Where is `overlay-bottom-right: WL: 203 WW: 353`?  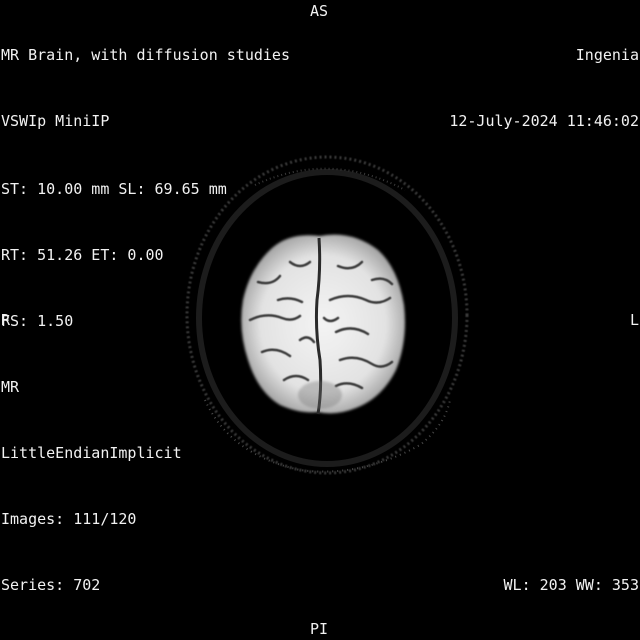 overlay-bottom-right: WL: 203 WW: 353 is located at coordinates (571, 585).